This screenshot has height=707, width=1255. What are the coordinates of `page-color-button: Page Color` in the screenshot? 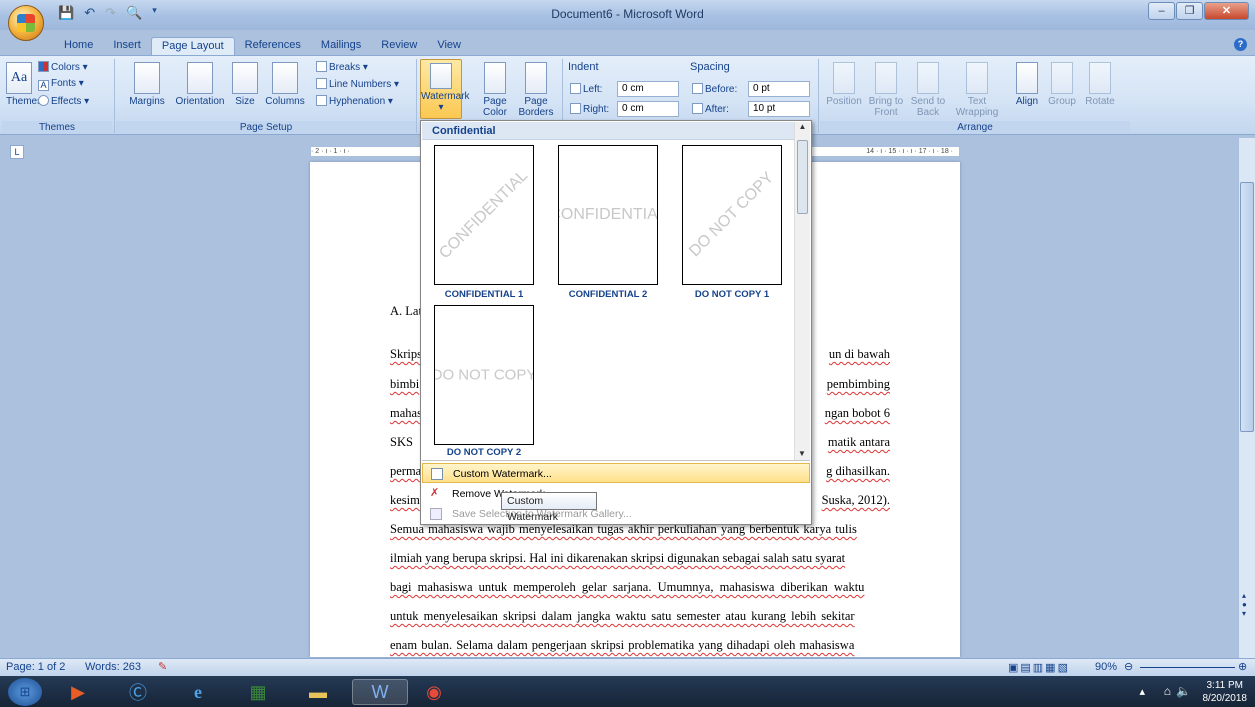 It's located at (495, 90).